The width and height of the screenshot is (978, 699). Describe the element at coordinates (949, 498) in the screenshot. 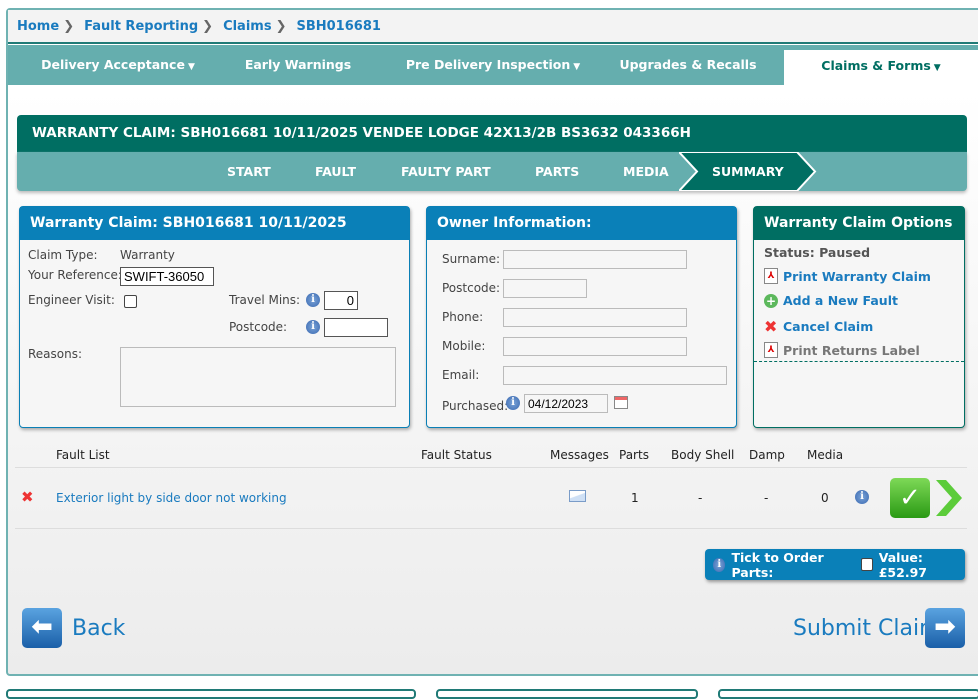

I see `chevron-right-icon` at that location.